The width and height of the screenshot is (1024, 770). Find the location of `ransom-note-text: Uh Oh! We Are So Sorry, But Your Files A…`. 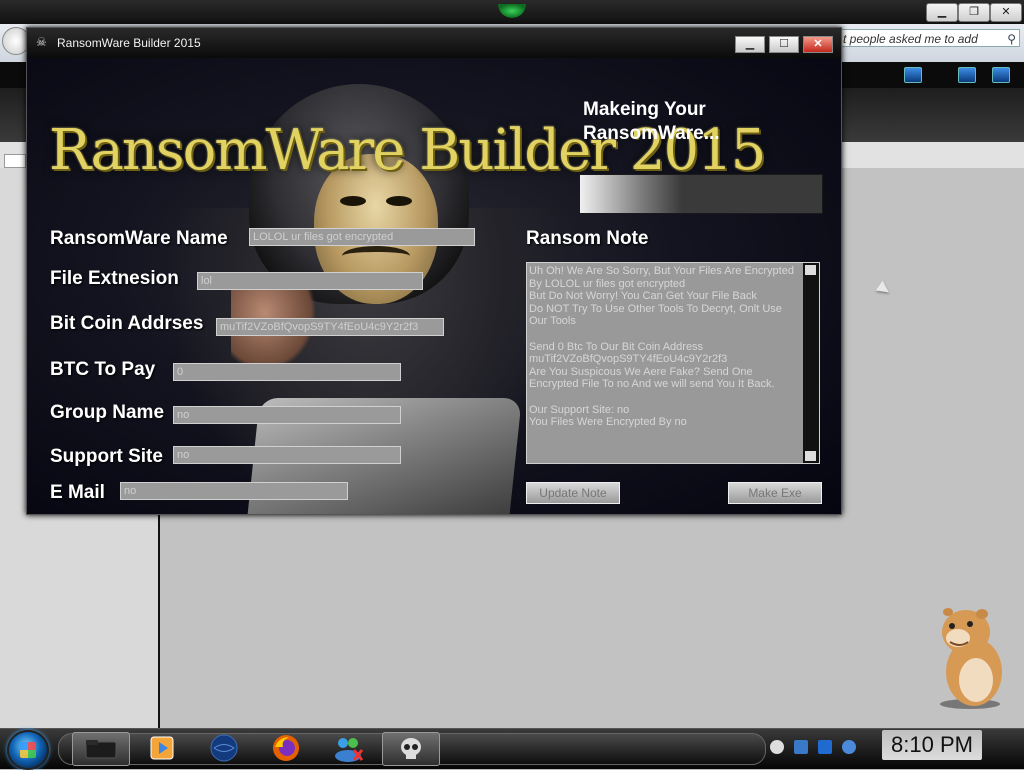

ransom-note-text: Uh Oh! We Are So Sorry, But Your Files A… is located at coordinates (661, 347).